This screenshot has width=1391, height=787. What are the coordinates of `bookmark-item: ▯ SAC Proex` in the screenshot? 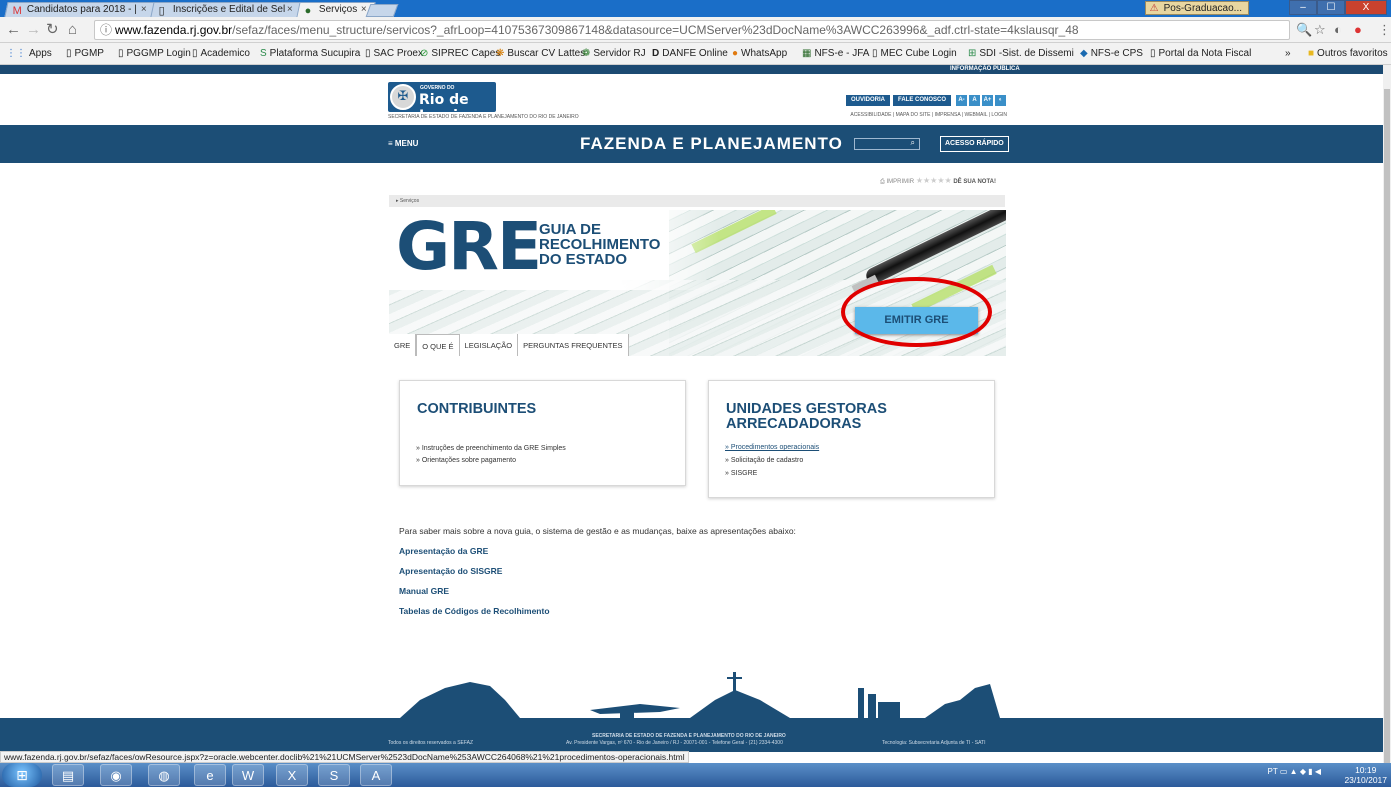 It's located at (394, 54).